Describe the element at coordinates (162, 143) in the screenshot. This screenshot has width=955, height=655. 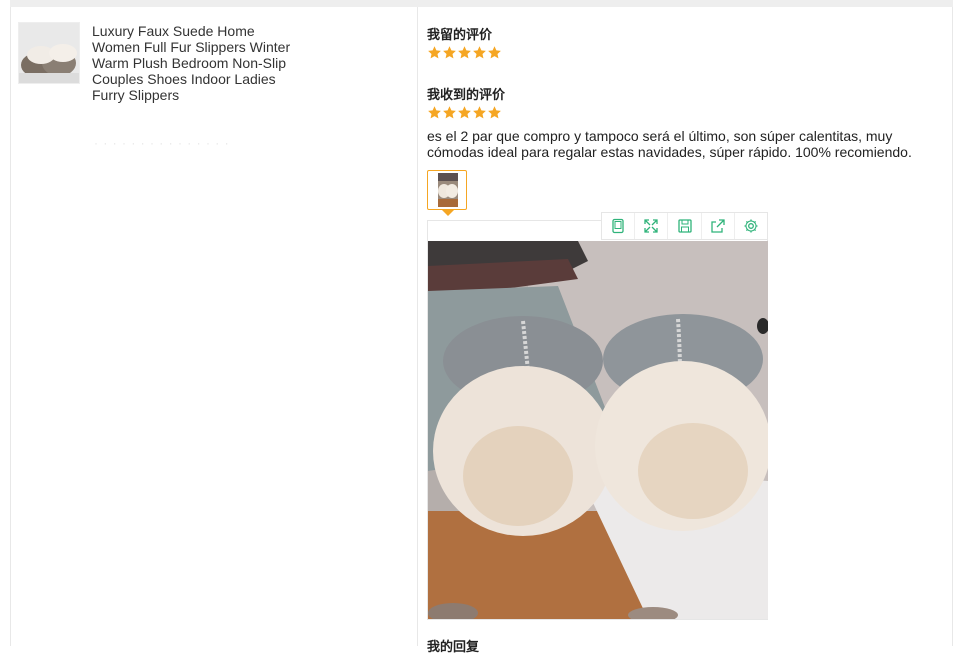
I see `faded-product-subtext: · · · · · · · · · · · · · · ·` at that location.